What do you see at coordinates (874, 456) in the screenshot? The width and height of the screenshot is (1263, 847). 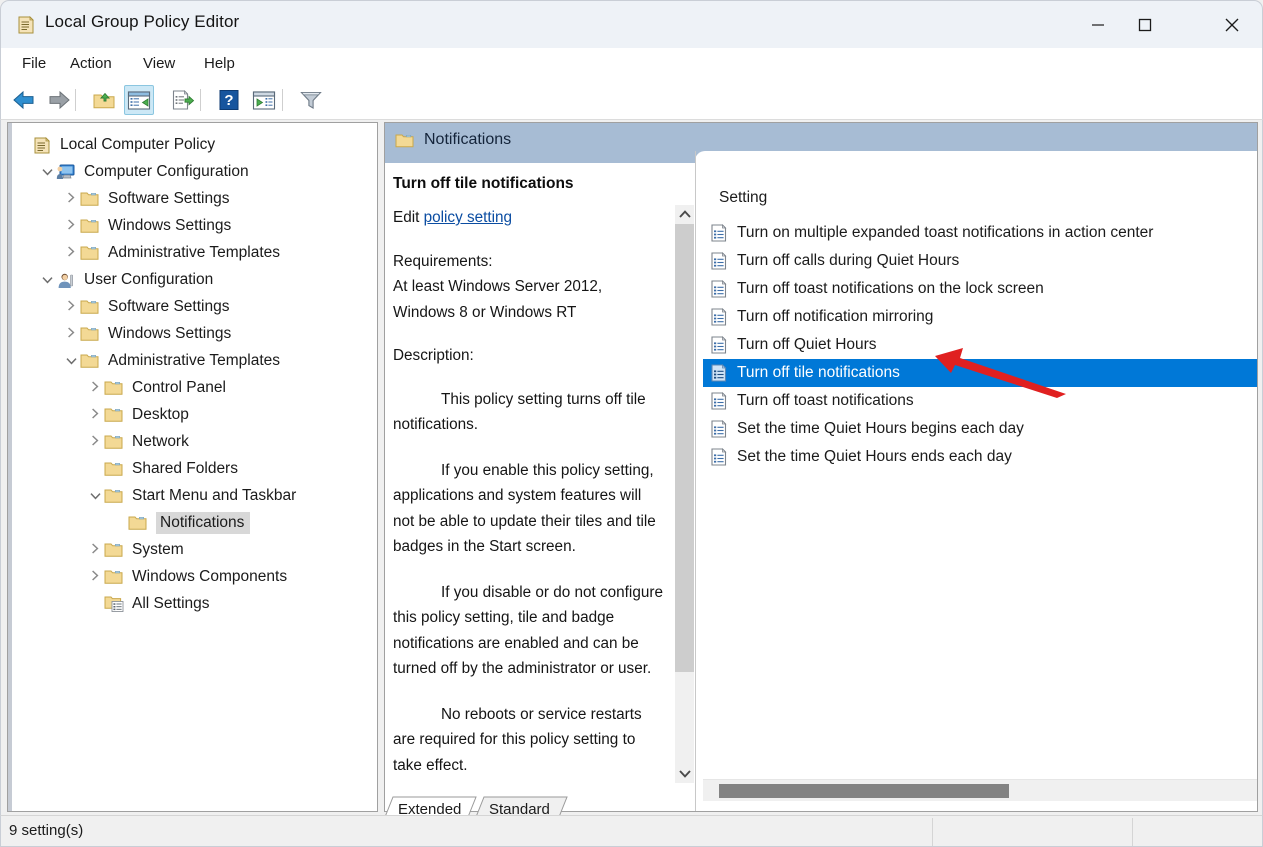 I see `setting-name: Set the time Quiet Hours ends each day` at bounding box center [874, 456].